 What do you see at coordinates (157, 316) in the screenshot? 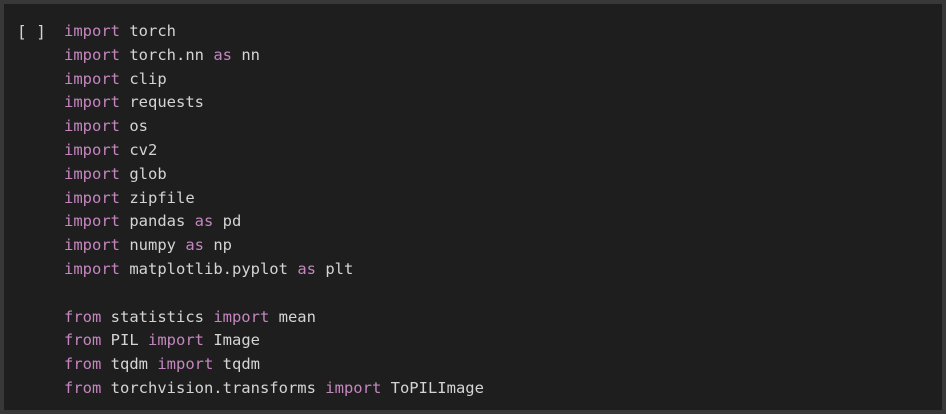
I see `code-token: statistics` at bounding box center [157, 316].